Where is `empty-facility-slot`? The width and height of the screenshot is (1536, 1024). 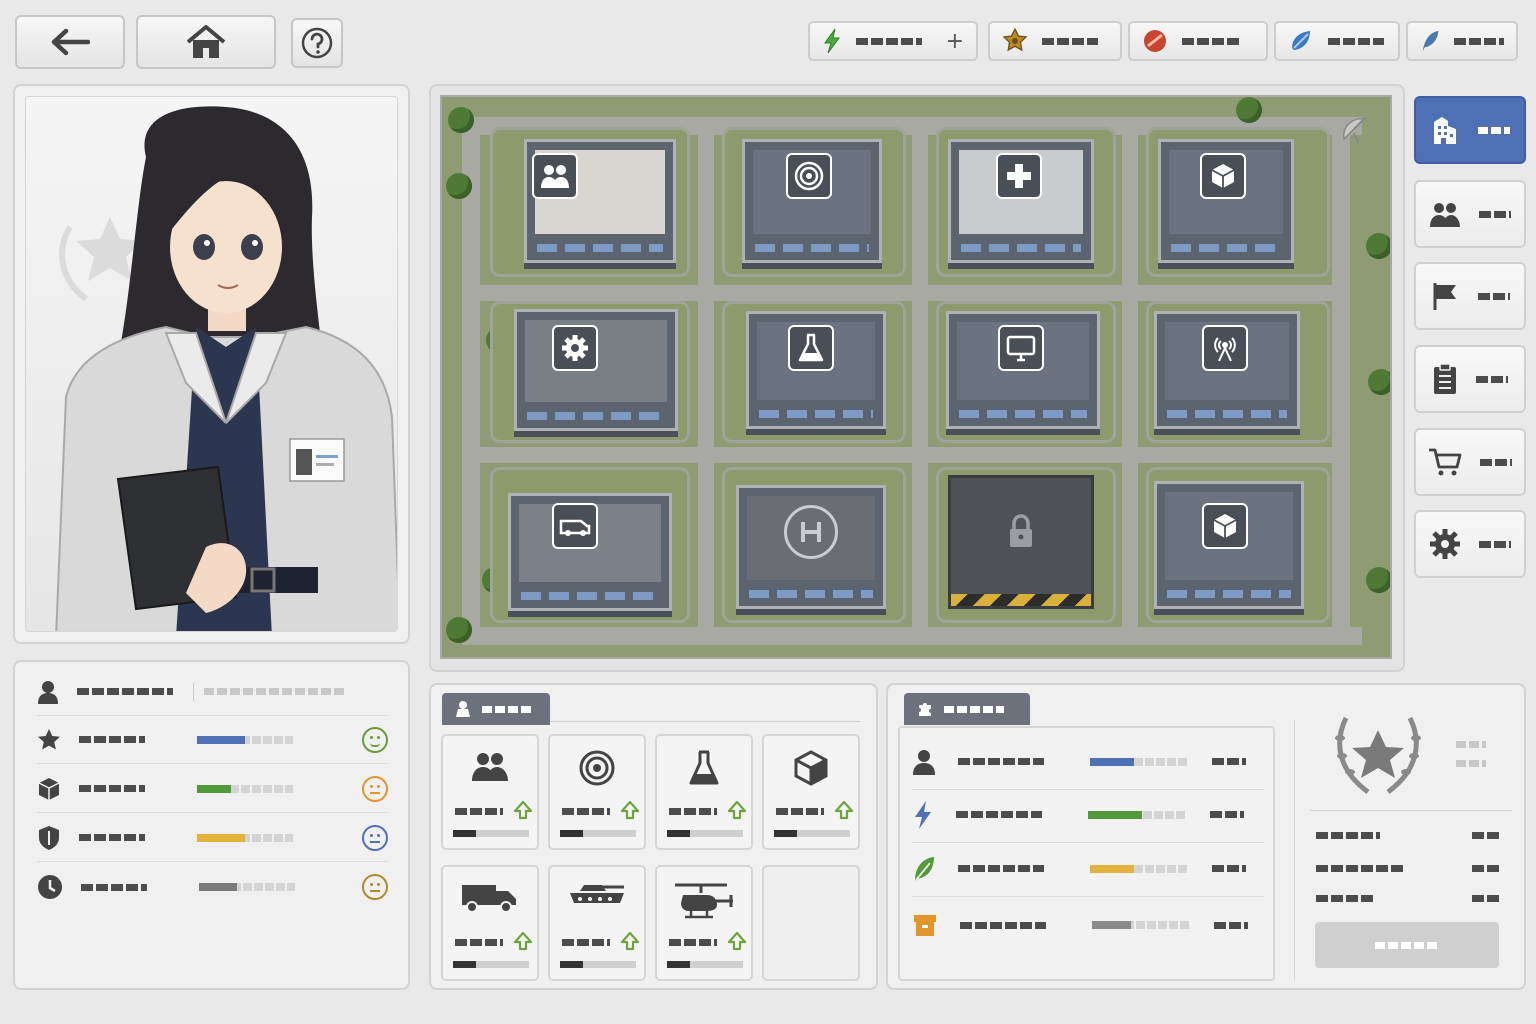 empty-facility-slot is located at coordinates (811, 923).